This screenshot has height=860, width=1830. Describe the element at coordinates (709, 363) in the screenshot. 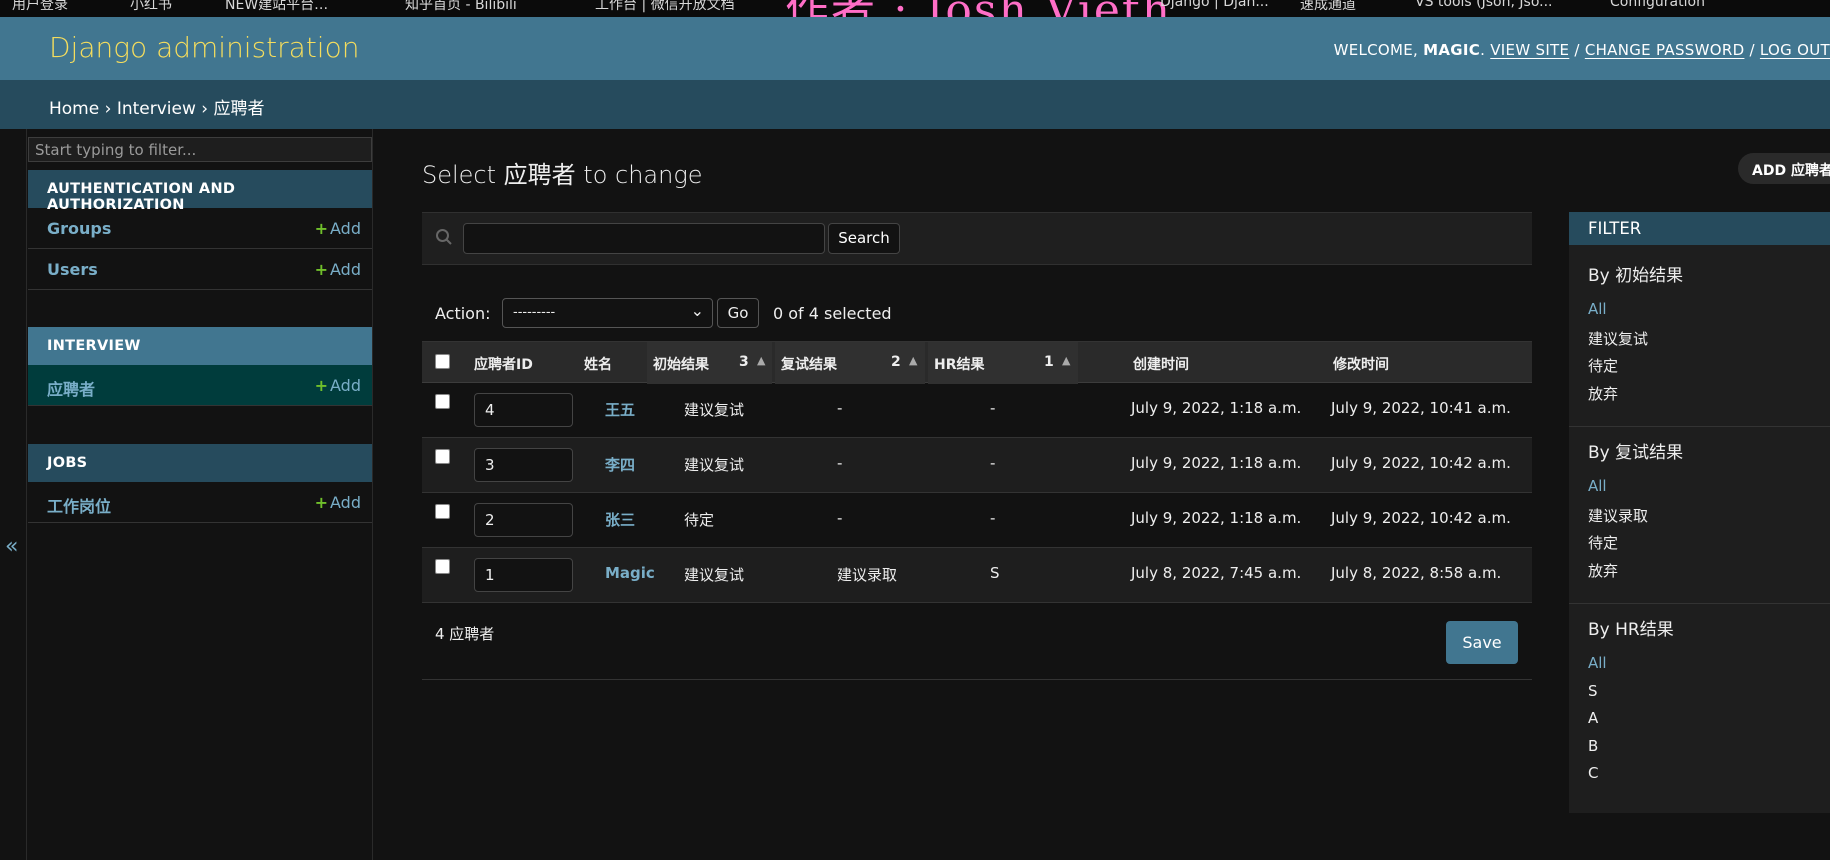

I see `column-header-first-result: 初始结果 3 ▲` at that location.